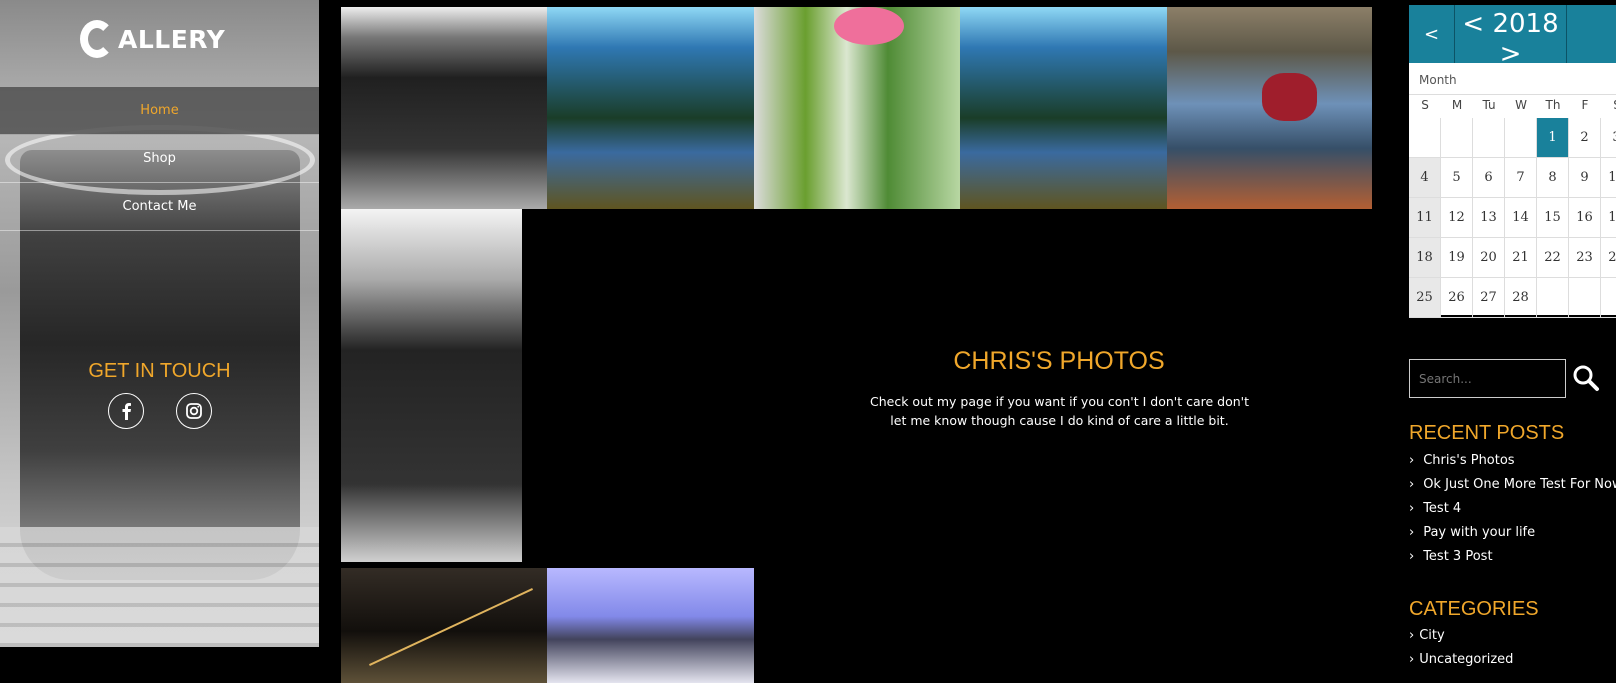 The width and height of the screenshot is (1616, 683). What do you see at coordinates (1585, 138) in the screenshot?
I see `calendar-day: 2` at bounding box center [1585, 138].